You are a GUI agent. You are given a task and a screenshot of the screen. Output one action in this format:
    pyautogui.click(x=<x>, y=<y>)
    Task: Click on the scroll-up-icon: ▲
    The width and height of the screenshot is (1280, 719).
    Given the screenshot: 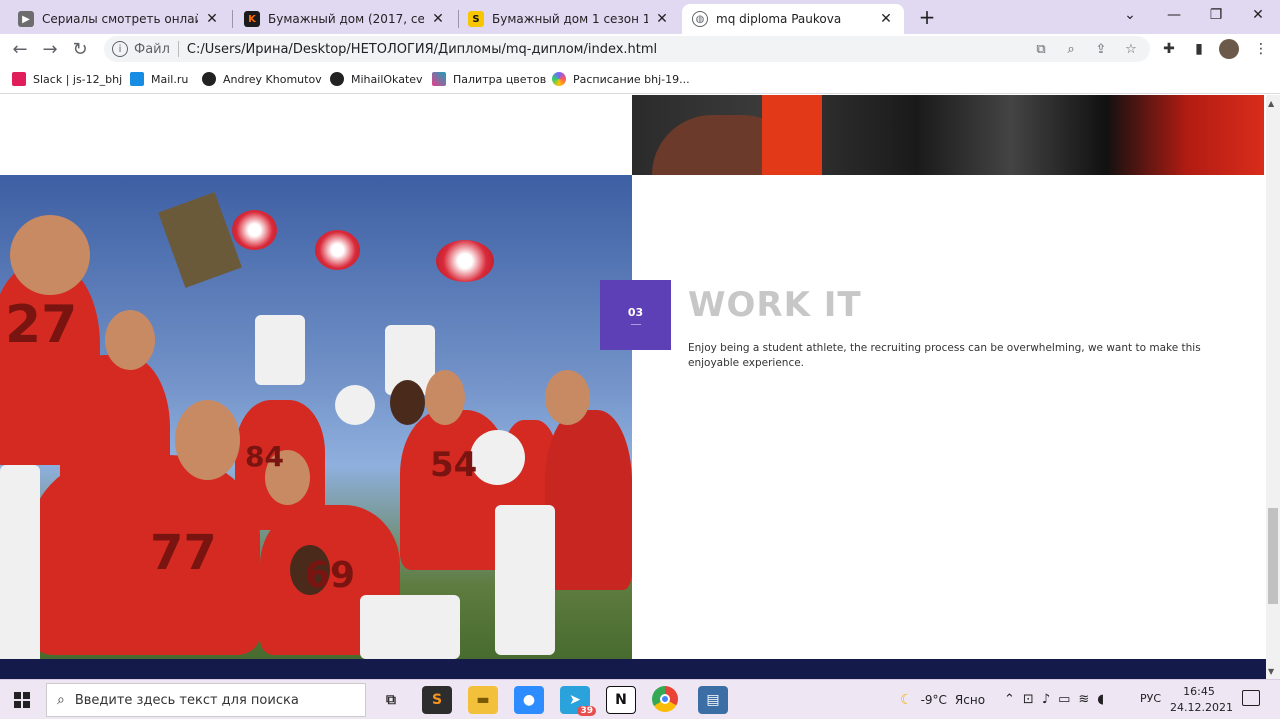 What is the action you would take?
    pyautogui.click(x=1271, y=103)
    